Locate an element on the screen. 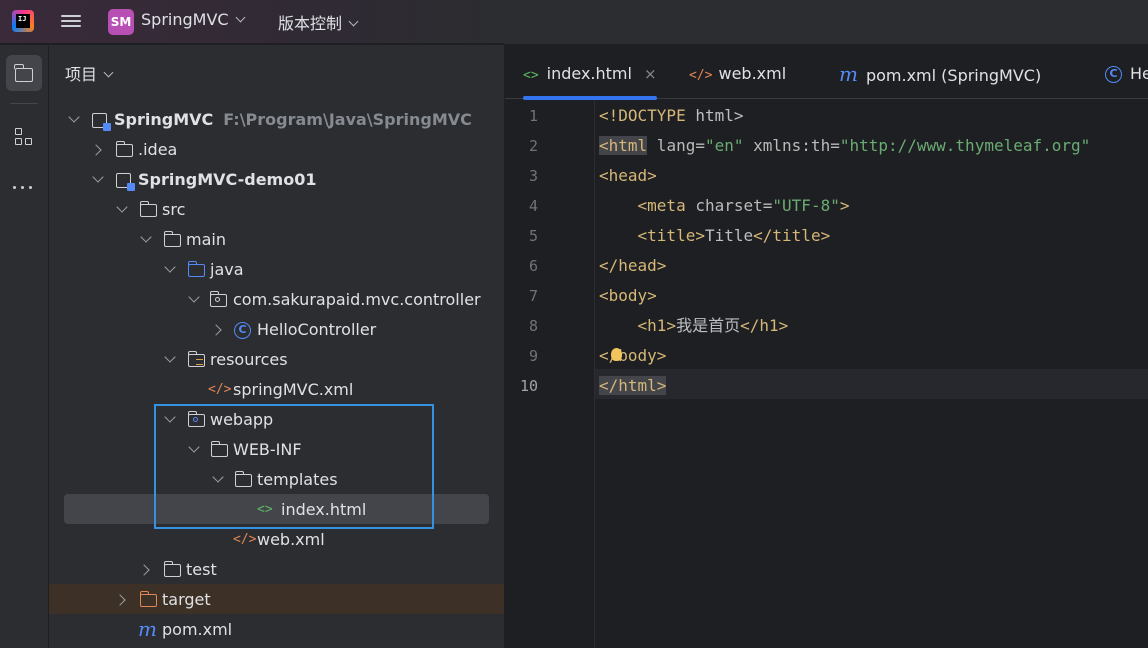 The image size is (1148, 648). tree-item-hellocontroller: C HelloController is located at coordinates (276, 330).